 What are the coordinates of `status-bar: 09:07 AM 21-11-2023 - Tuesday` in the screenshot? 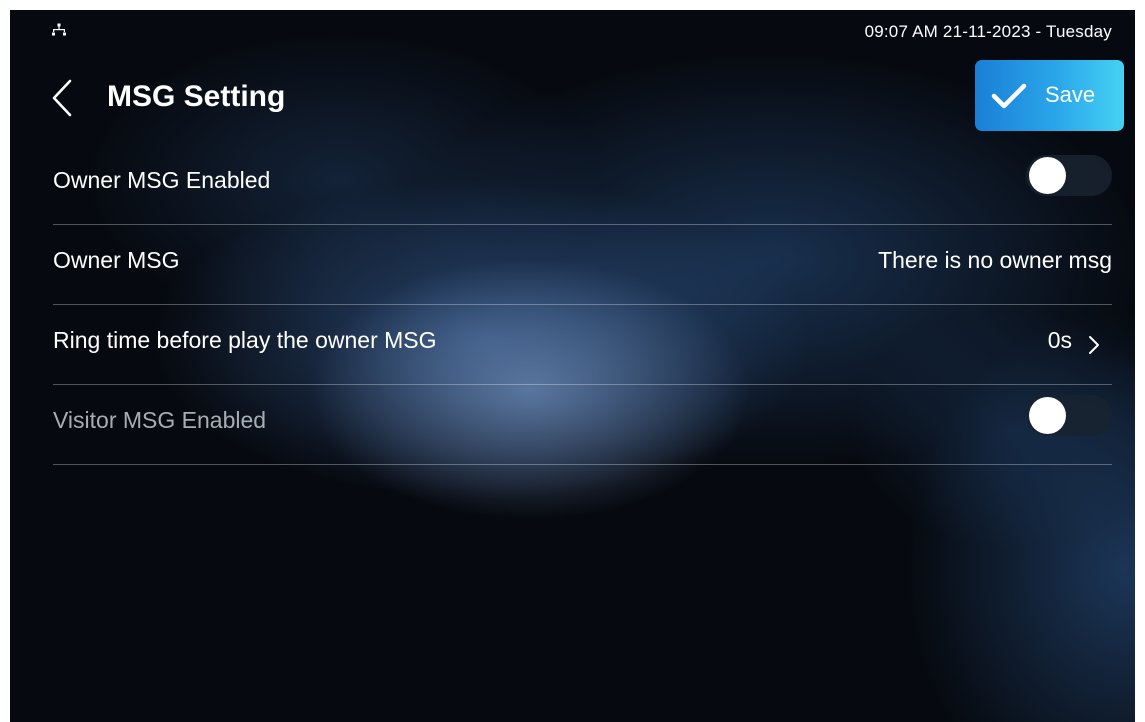 It's located at (572, 33).